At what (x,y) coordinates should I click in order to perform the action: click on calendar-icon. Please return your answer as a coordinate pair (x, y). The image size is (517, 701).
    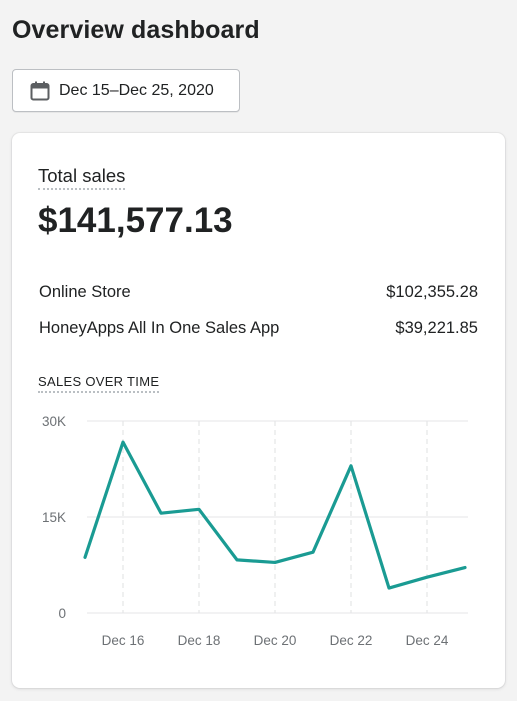
    Looking at the image, I should click on (40, 91).